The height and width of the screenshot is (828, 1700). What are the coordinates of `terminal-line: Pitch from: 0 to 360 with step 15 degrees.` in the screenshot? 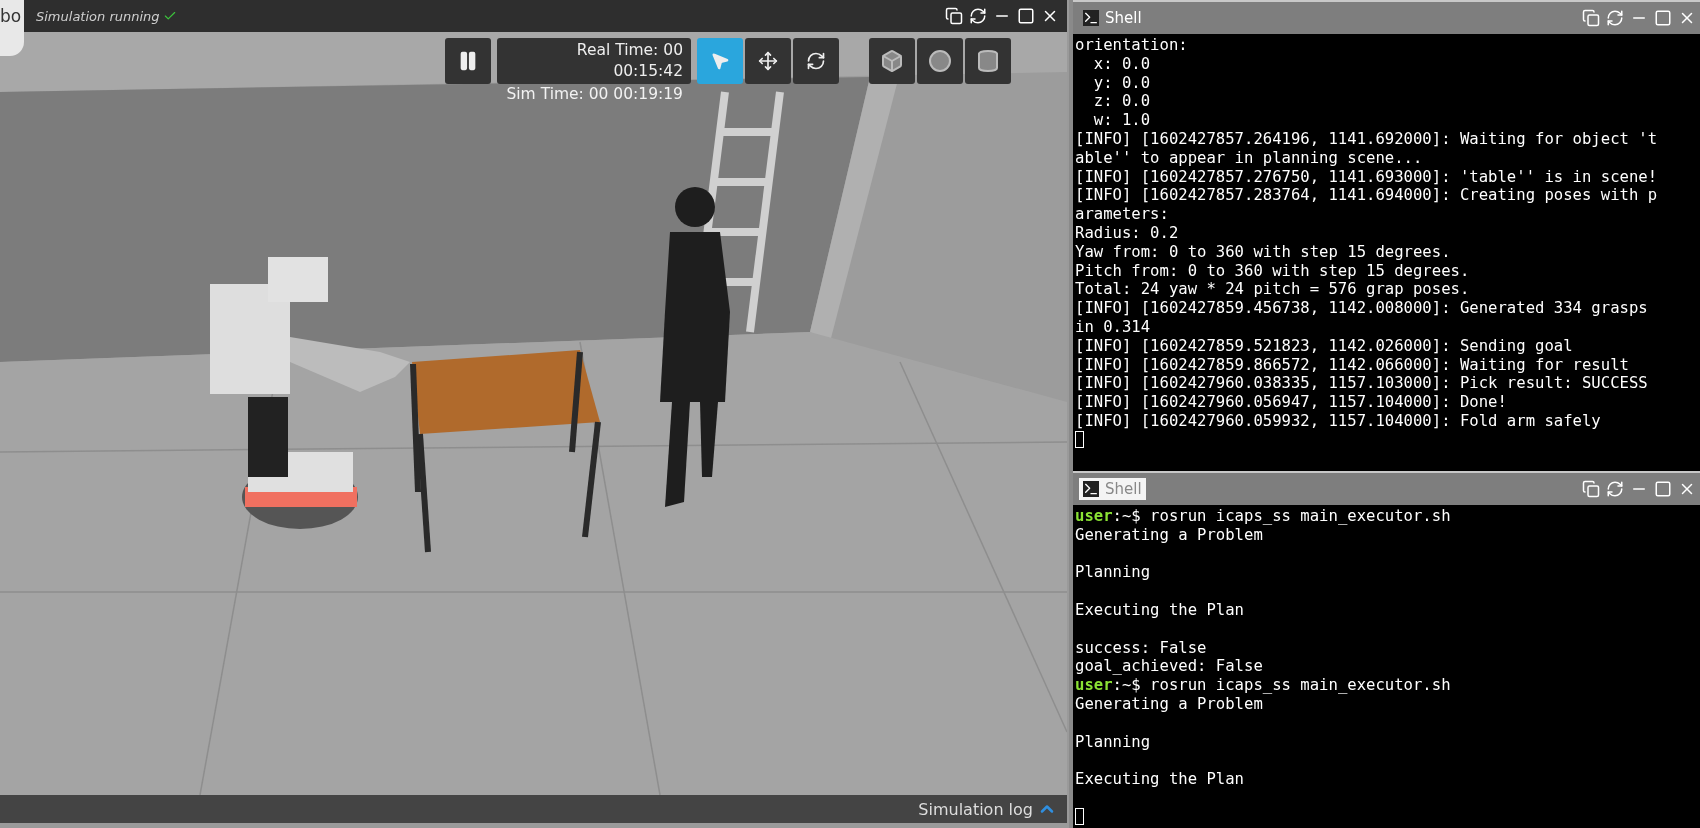 It's located at (1273, 271).